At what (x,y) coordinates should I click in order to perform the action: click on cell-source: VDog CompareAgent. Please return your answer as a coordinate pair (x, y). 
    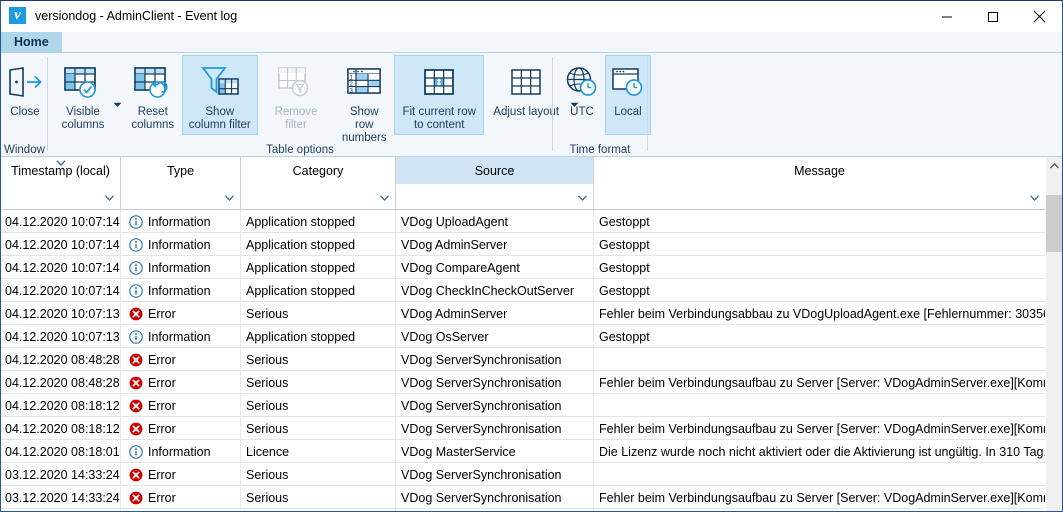
    Looking at the image, I should click on (495, 267).